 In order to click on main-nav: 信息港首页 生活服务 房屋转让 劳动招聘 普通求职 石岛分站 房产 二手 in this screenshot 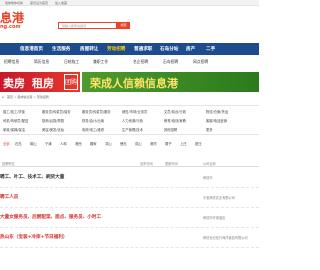, I will do `click(129, 49)`.